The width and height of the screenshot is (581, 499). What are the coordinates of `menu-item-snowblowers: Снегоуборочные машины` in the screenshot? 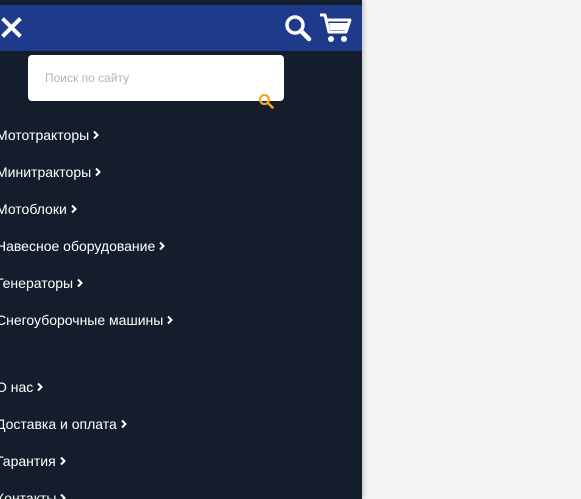 It's located at (87, 320).